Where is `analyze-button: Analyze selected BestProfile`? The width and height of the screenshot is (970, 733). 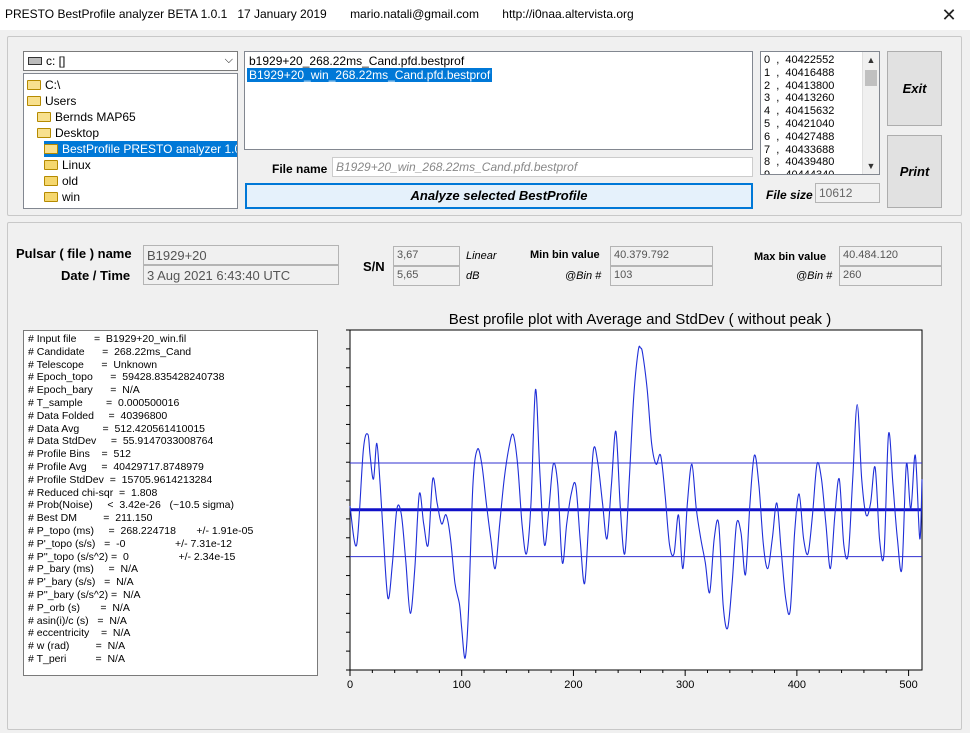 analyze-button: Analyze selected BestProfile is located at coordinates (499, 196).